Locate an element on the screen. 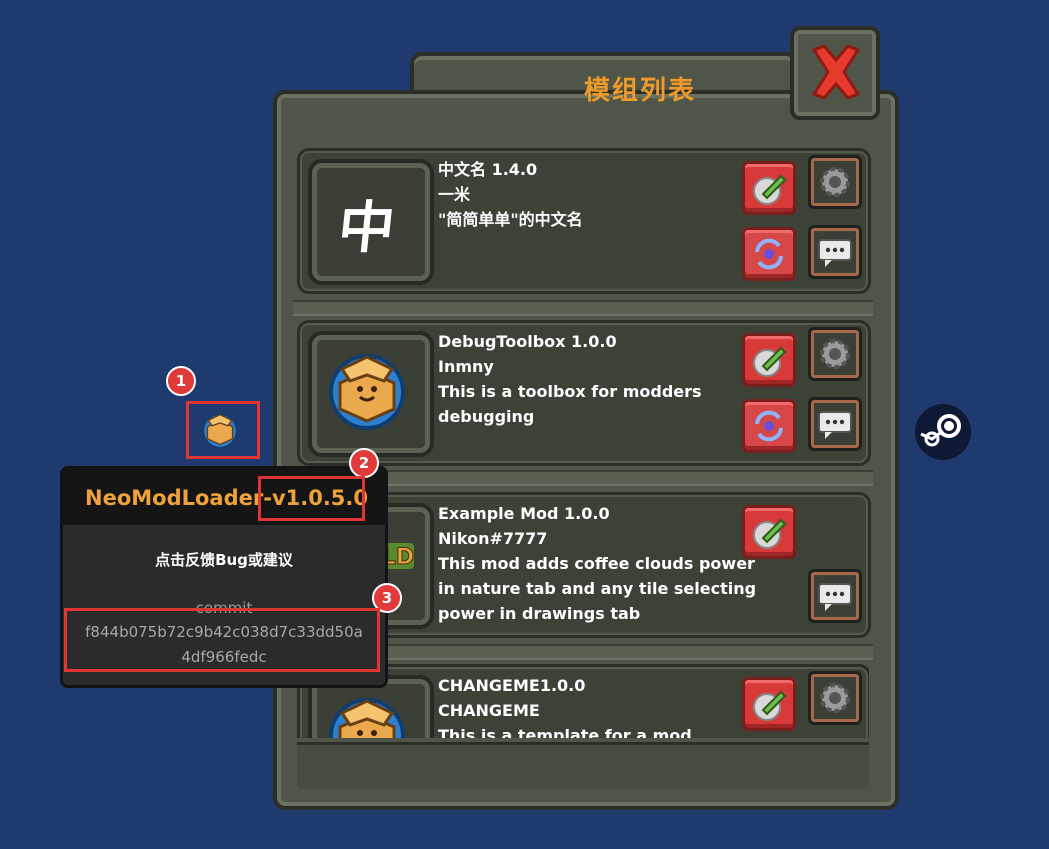 The width and height of the screenshot is (1049, 849). mod-description: power in drawings tab is located at coordinates (539, 613).